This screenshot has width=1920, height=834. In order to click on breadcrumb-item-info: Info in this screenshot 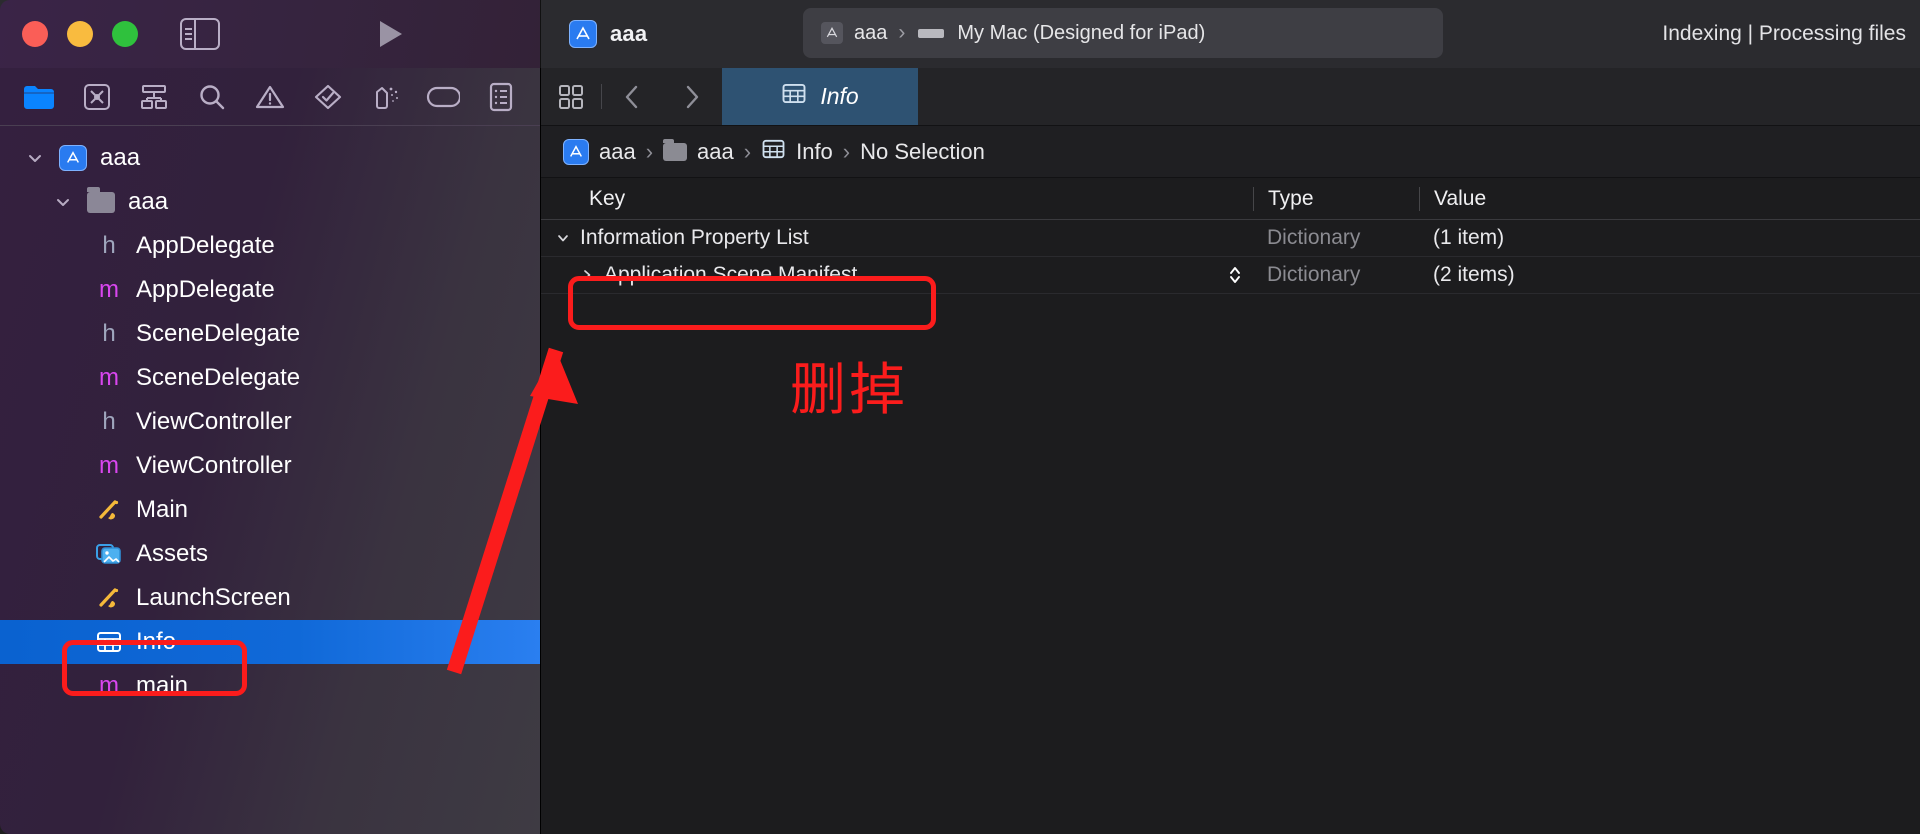, I will do `click(797, 152)`.